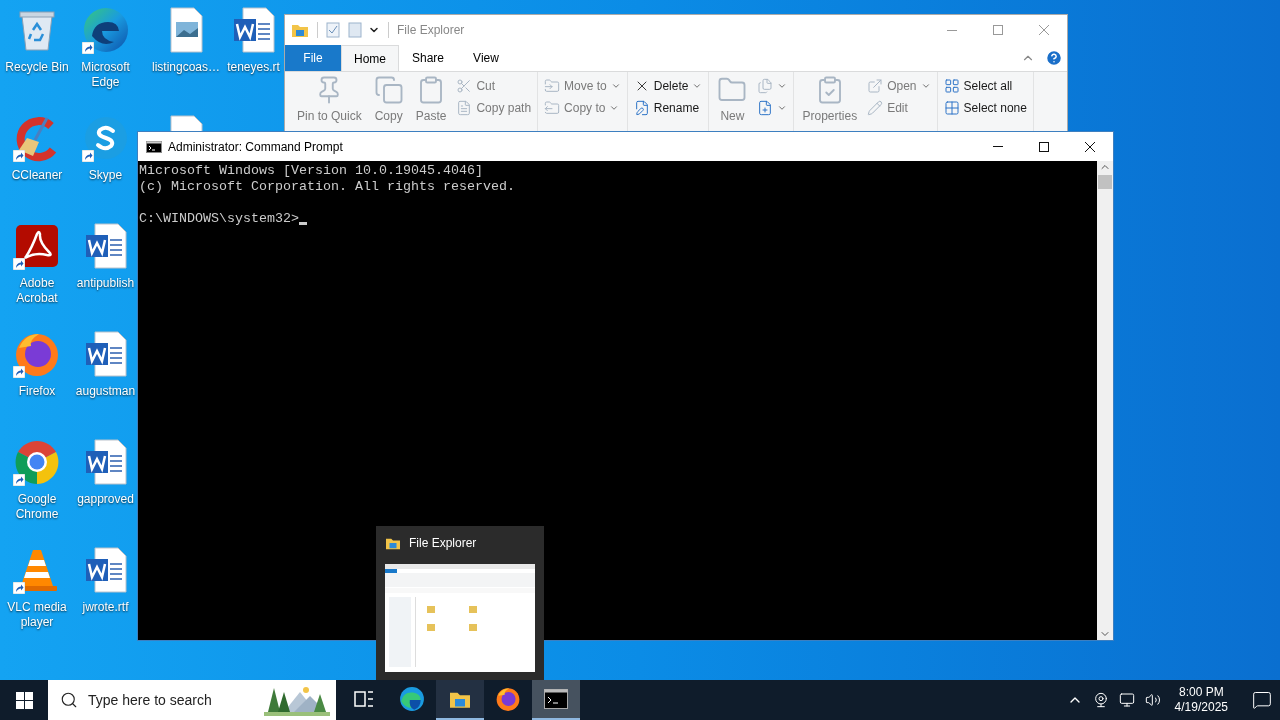 The image size is (1280, 720). Describe the element at coordinates (1105, 400) in the screenshot. I see `scrollbar` at that location.